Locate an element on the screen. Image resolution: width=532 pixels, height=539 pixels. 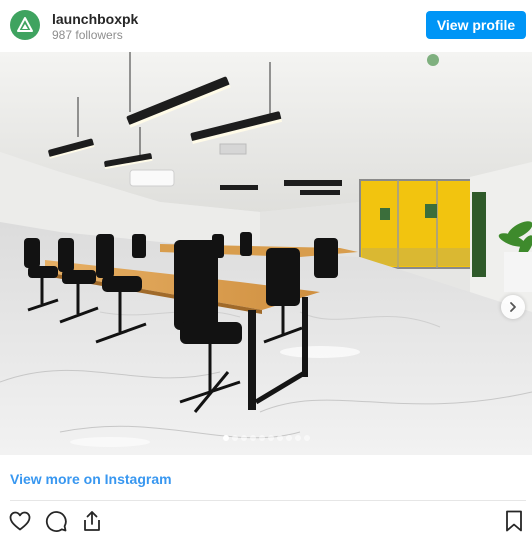
launchbox-logo-icon is located at coordinates (25, 24).